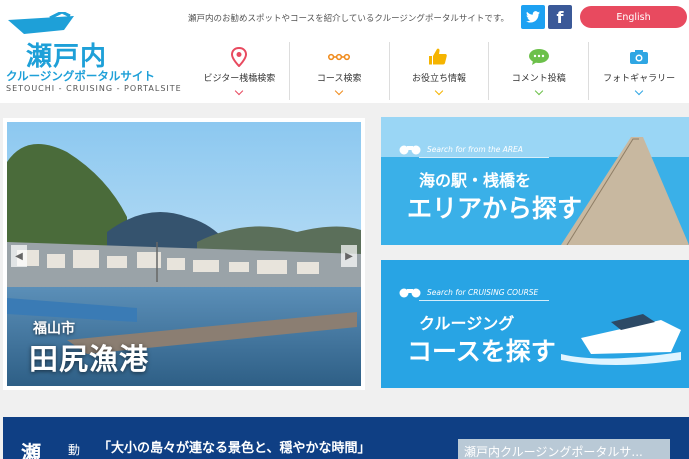 The image size is (689, 459). Describe the element at coordinates (538, 79) in the screenshot. I see `nav-label: コメント投稿` at that location.